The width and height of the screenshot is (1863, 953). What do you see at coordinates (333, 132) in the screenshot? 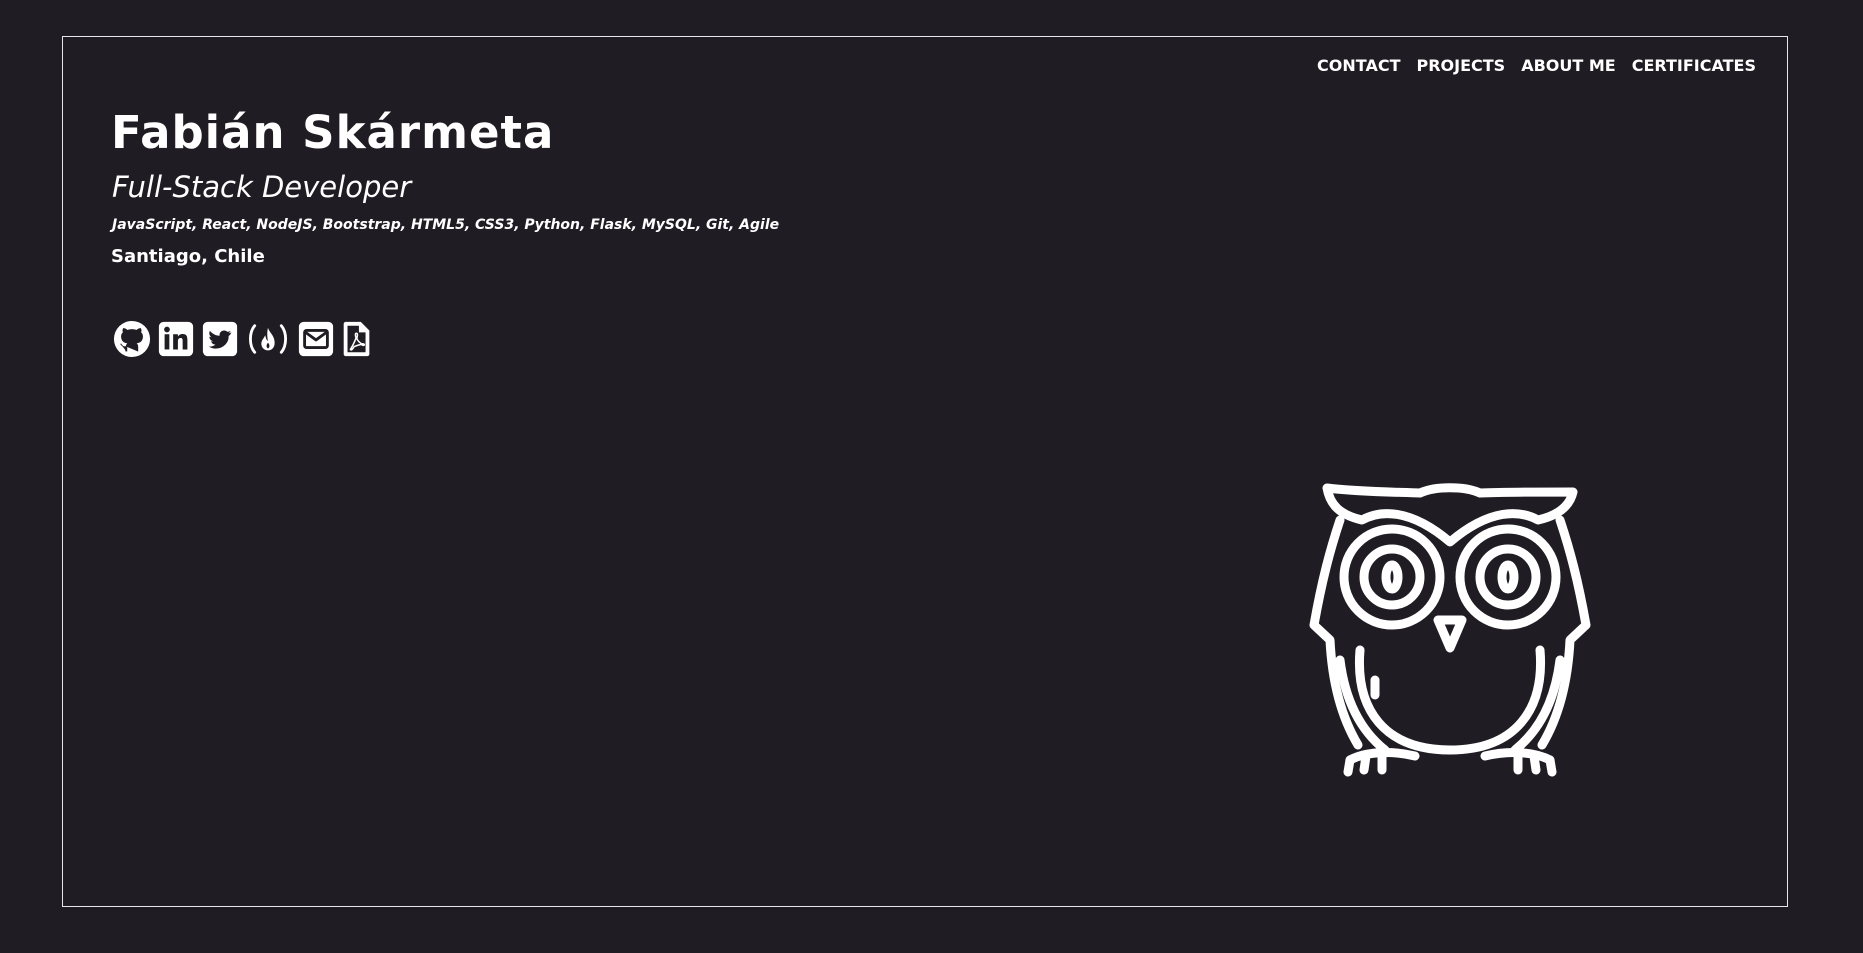
I see `hero-name: Fabián Skármeta` at bounding box center [333, 132].